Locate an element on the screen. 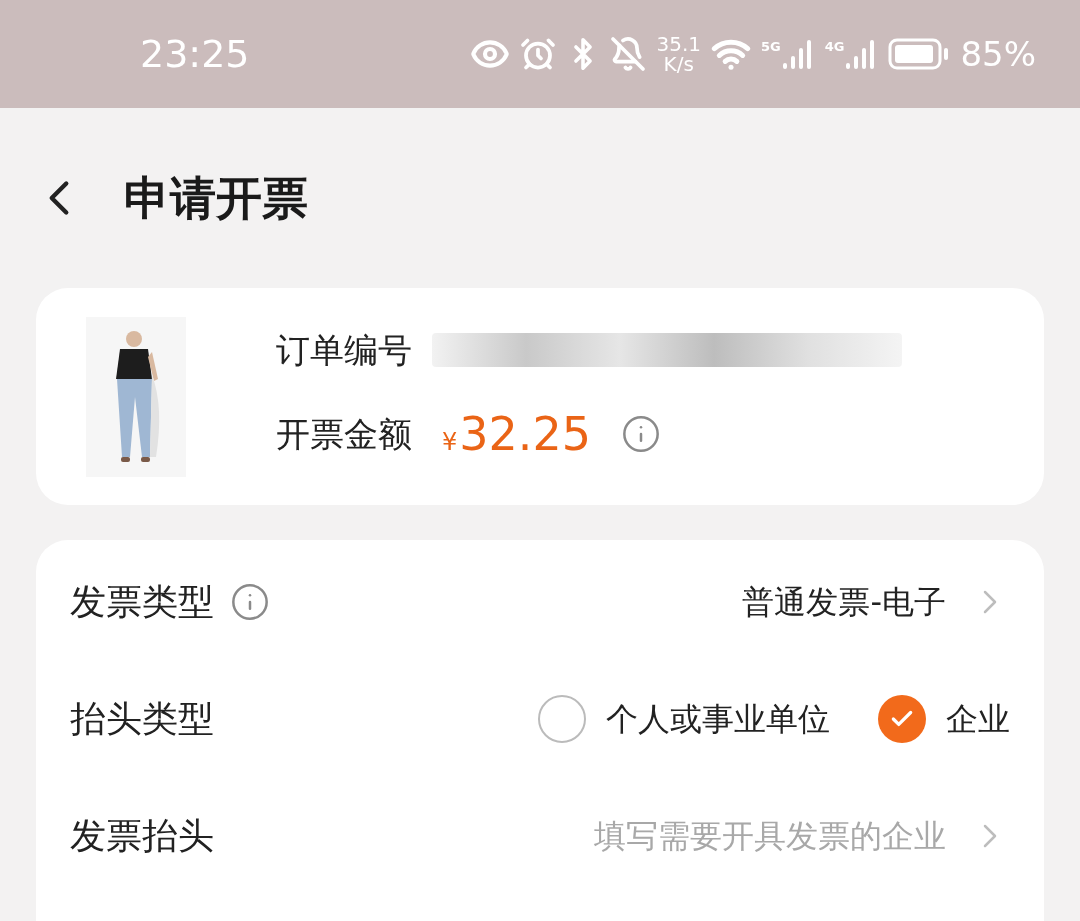 Image resolution: width=1080 pixels, height=921 pixels. muted-bell-icon is located at coordinates (628, 54).